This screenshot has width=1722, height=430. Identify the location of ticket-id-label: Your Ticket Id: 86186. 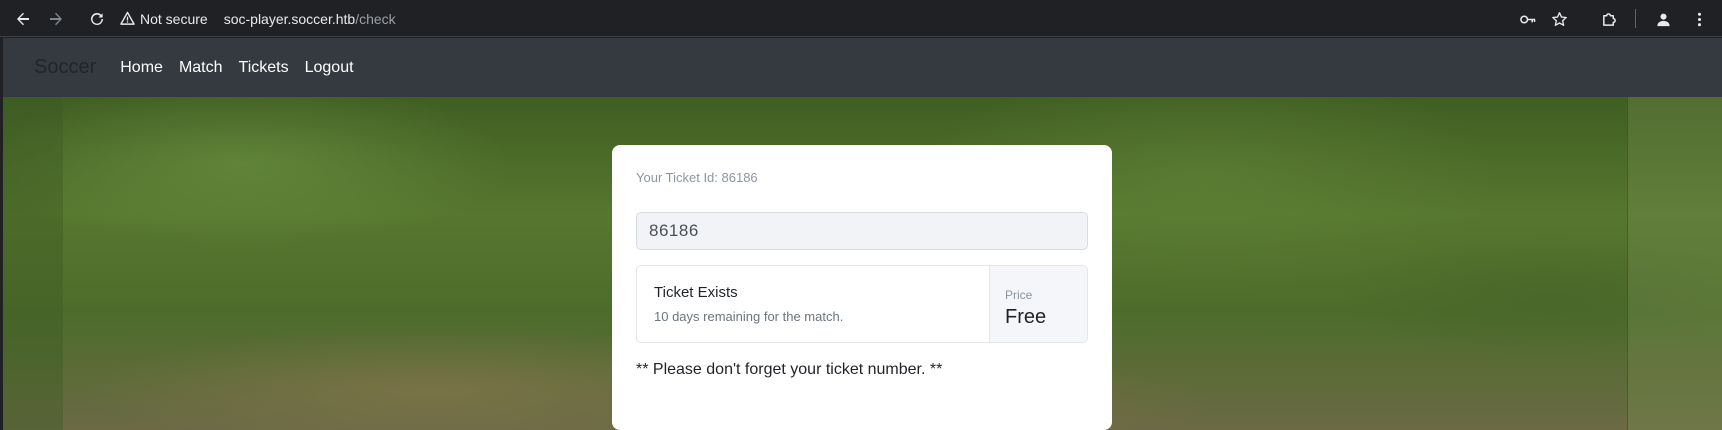
(697, 177).